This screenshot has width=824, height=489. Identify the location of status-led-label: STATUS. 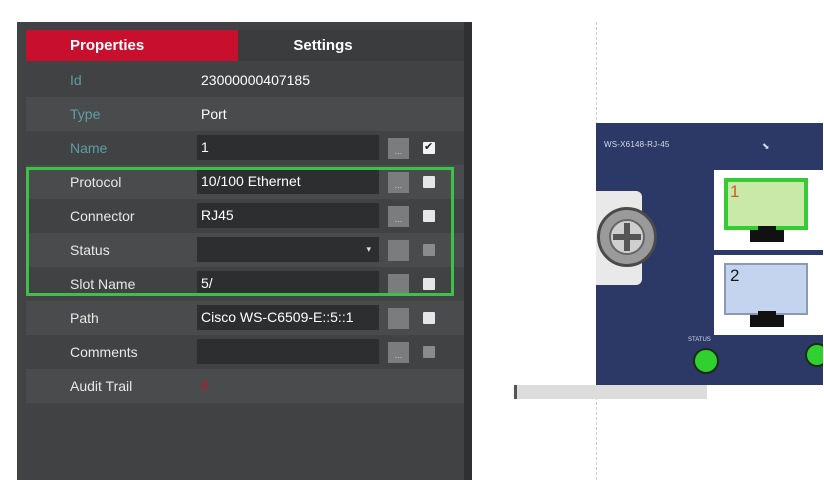
(699, 340).